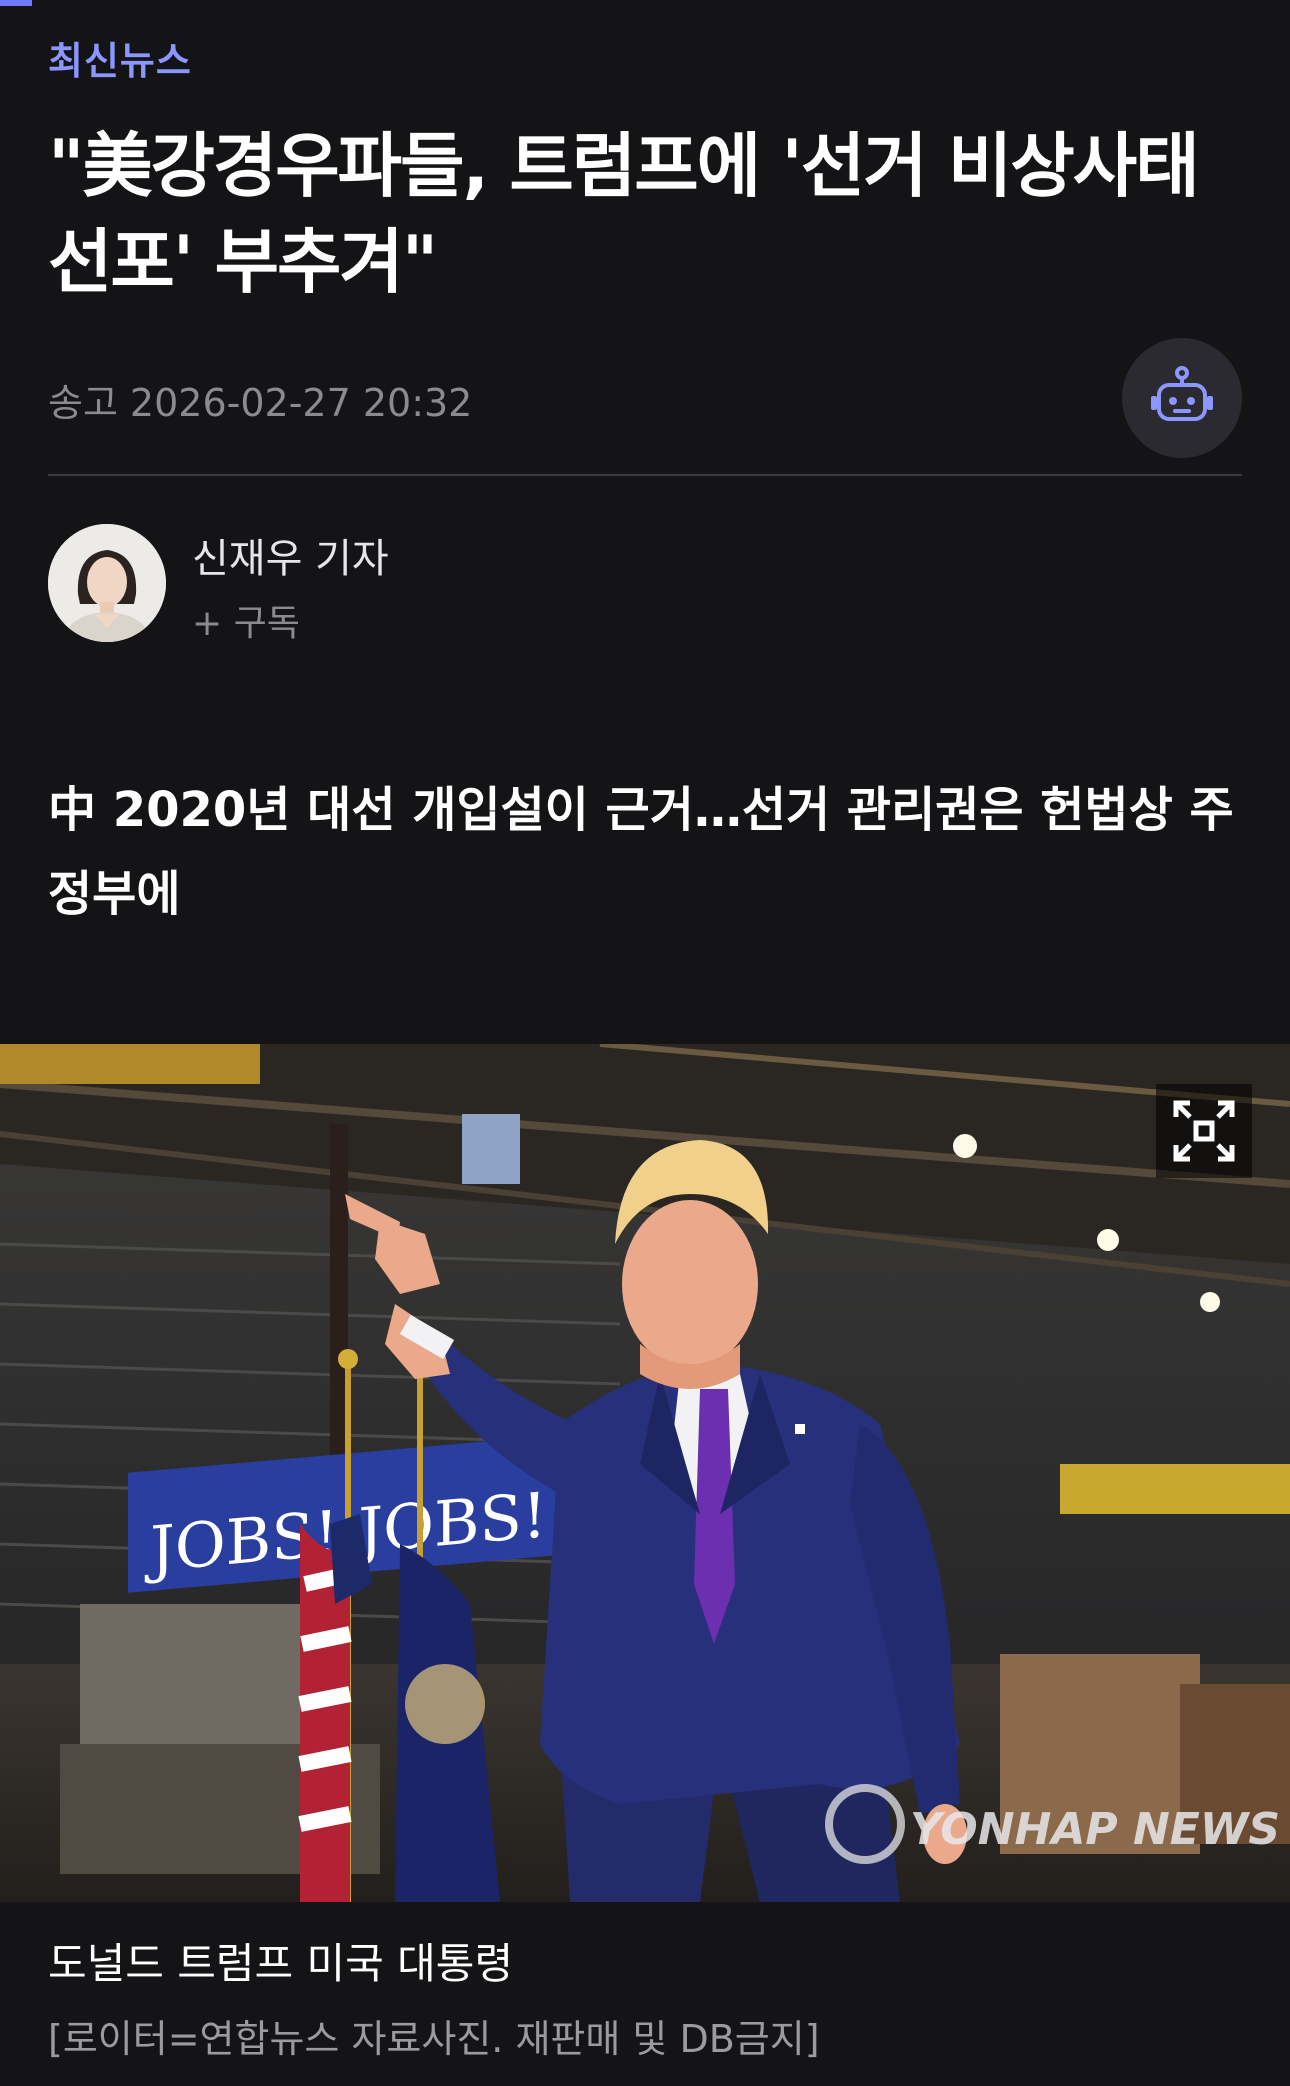 The width and height of the screenshot is (1290, 2086). Describe the element at coordinates (120, 57) in the screenshot. I see `section-label: 최신뉴스` at that location.